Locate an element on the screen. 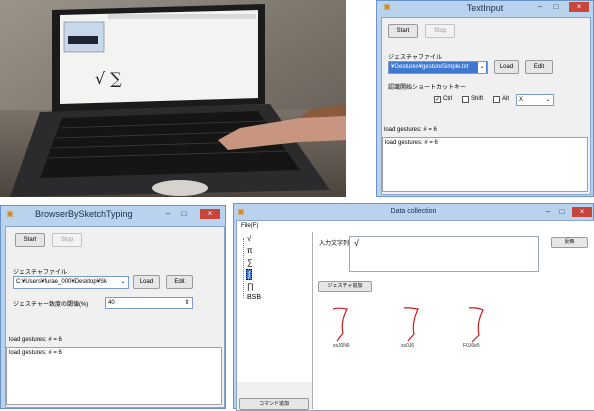 The image size is (594, 411). tree-item: BSB is located at coordinates (254, 297).